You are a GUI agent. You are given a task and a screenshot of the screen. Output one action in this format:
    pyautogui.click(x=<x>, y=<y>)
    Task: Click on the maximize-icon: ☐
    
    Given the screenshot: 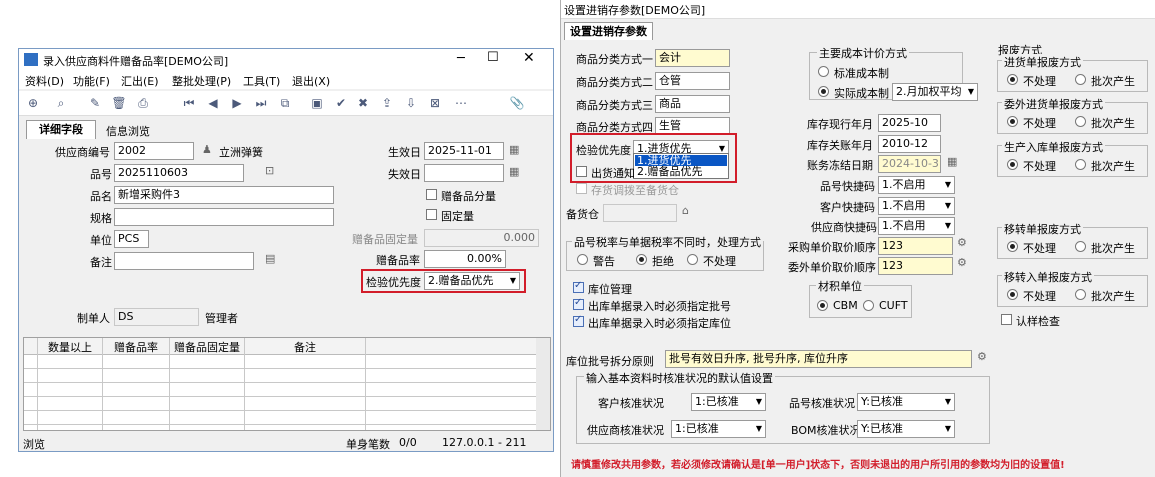 What is the action you would take?
    pyautogui.click(x=493, y=57)
    